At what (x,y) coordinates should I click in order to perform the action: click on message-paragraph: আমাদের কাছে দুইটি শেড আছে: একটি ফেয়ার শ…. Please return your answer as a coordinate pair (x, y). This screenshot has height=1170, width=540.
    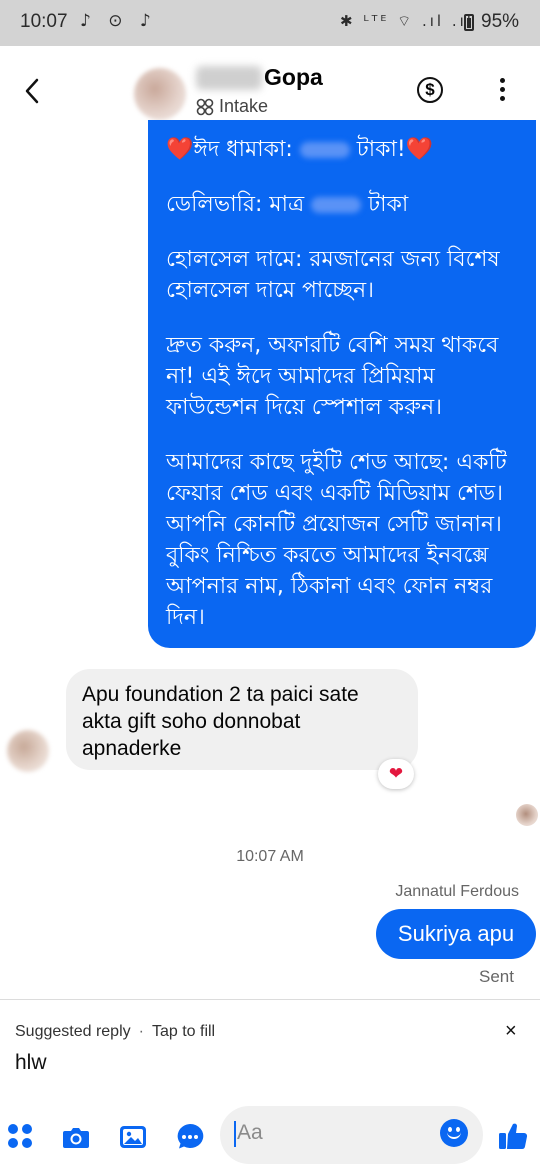
    Looking at the image, I should click on (336, 540).